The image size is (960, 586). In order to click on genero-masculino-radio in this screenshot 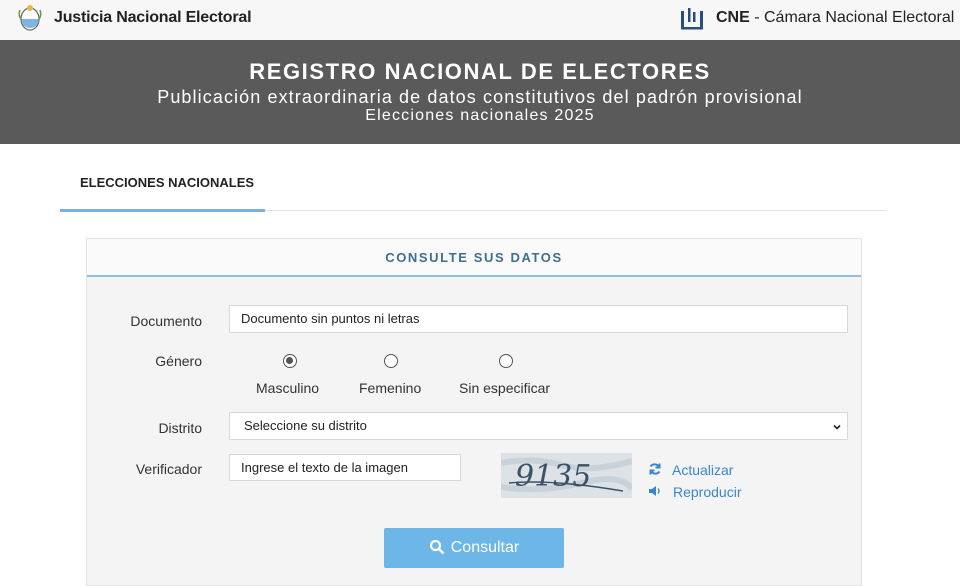, I will do `click(290, 361)`.